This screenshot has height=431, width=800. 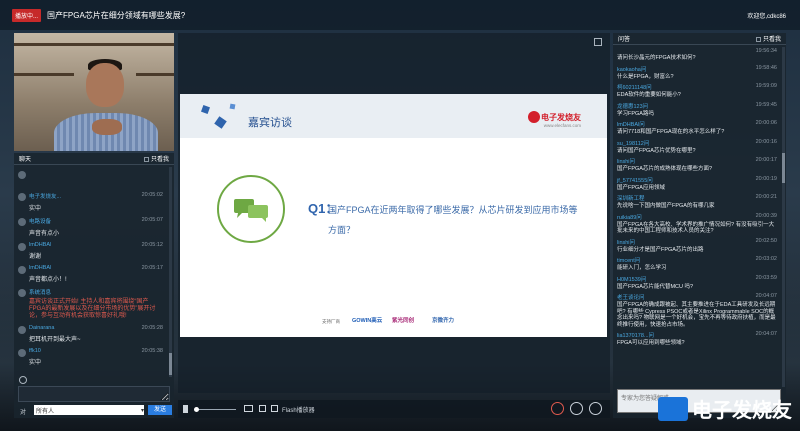 What do you see at coordinates (642, 268) in the screenshot?
I see `question-text: 能研入门，怎么学习` at bounding box center [642, 268].